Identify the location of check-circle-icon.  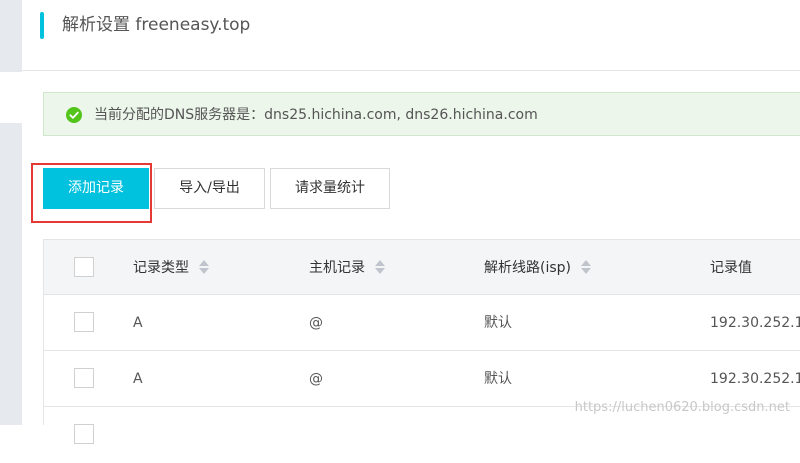
(74, 115).